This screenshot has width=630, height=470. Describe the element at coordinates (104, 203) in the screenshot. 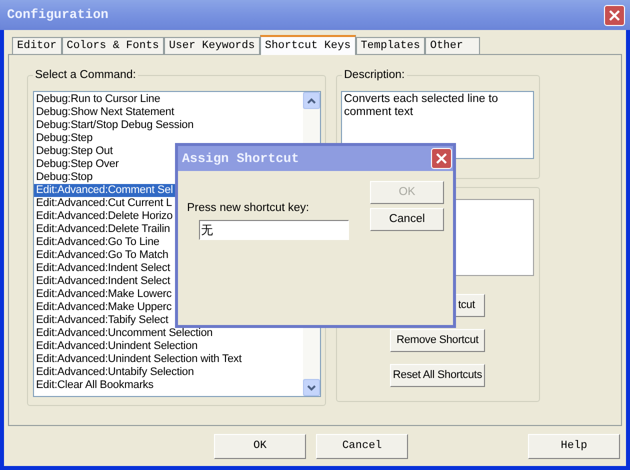

I see `command-item: Edit:Advanced:Cut Current L` at that location.